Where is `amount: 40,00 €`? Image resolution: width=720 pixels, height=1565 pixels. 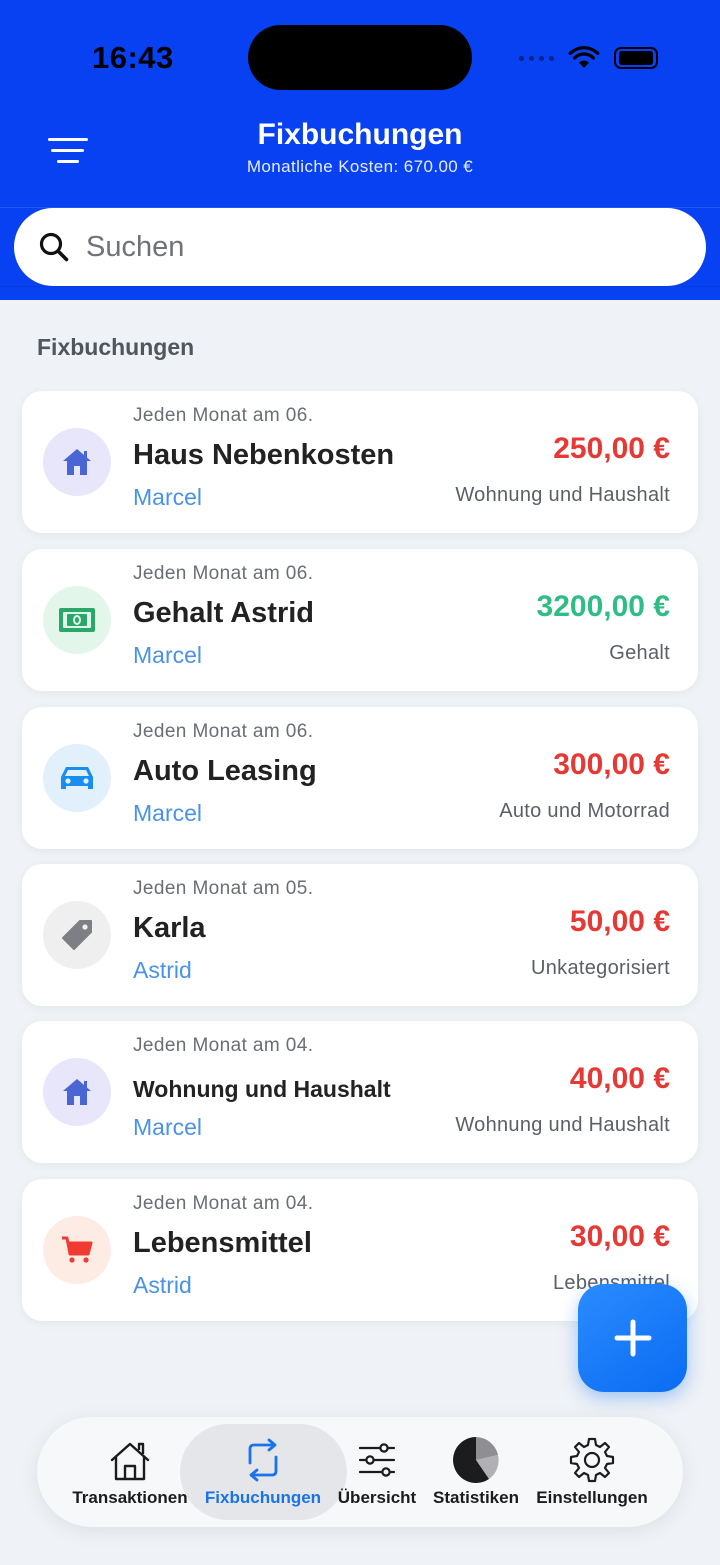
amount: 40,00 € is located at coordinates (619, 1078).